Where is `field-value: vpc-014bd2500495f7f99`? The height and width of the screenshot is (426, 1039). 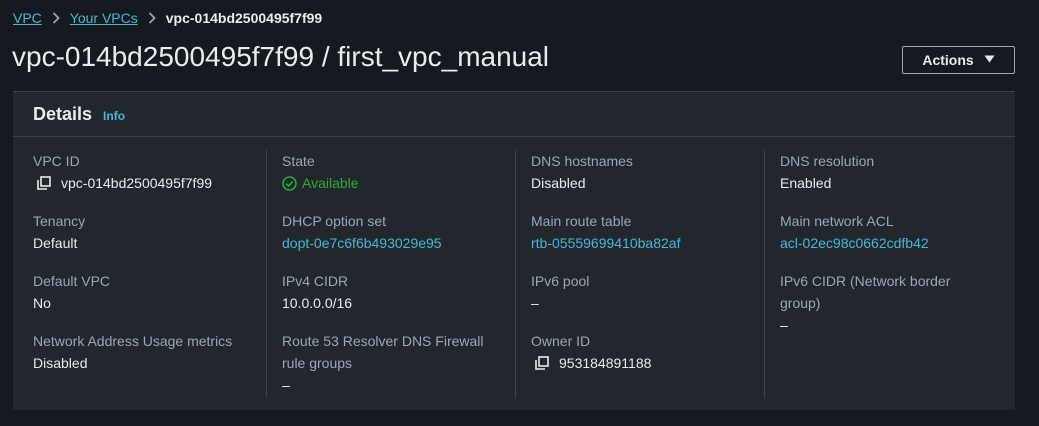
field-value: vpc-014bd2500495f7f99 is located at coordinates (147, 183).